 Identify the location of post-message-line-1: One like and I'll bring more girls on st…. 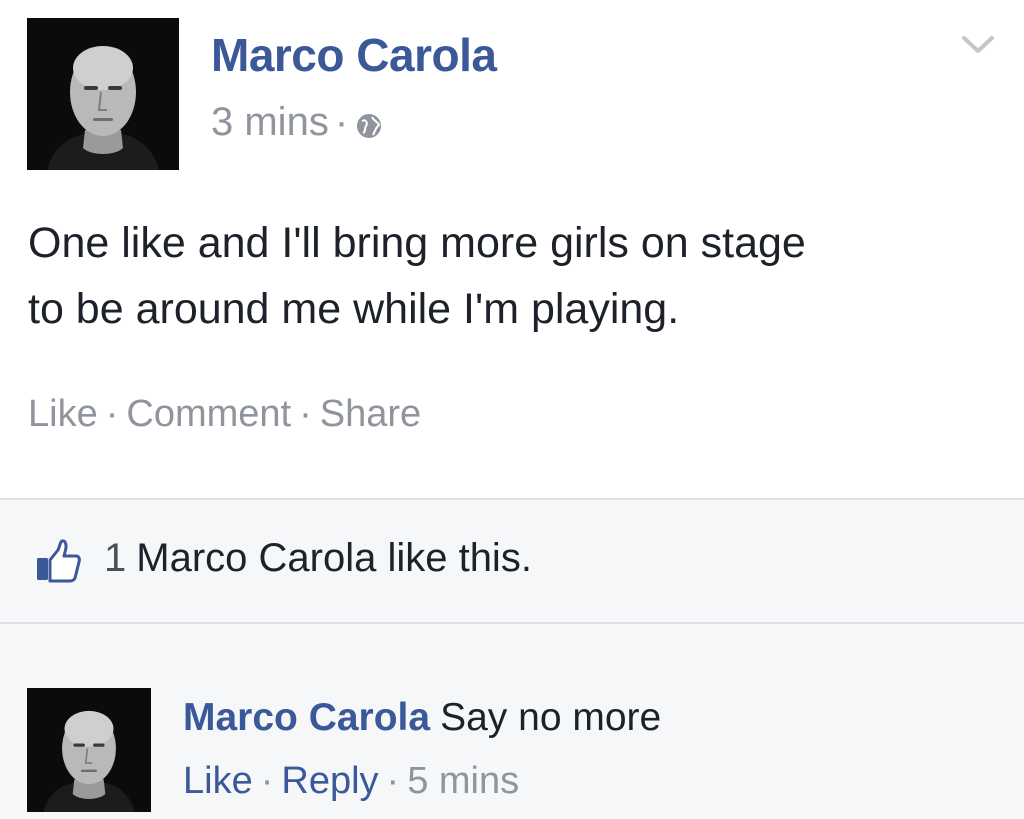
(417, 243).